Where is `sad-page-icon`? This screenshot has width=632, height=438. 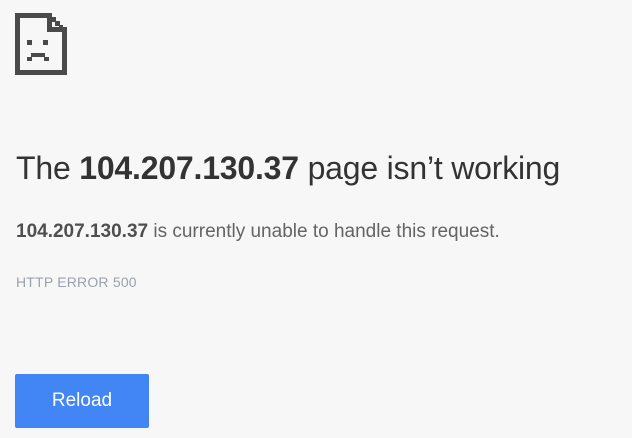 sad-page-icon is located at coordinates (41, 44).